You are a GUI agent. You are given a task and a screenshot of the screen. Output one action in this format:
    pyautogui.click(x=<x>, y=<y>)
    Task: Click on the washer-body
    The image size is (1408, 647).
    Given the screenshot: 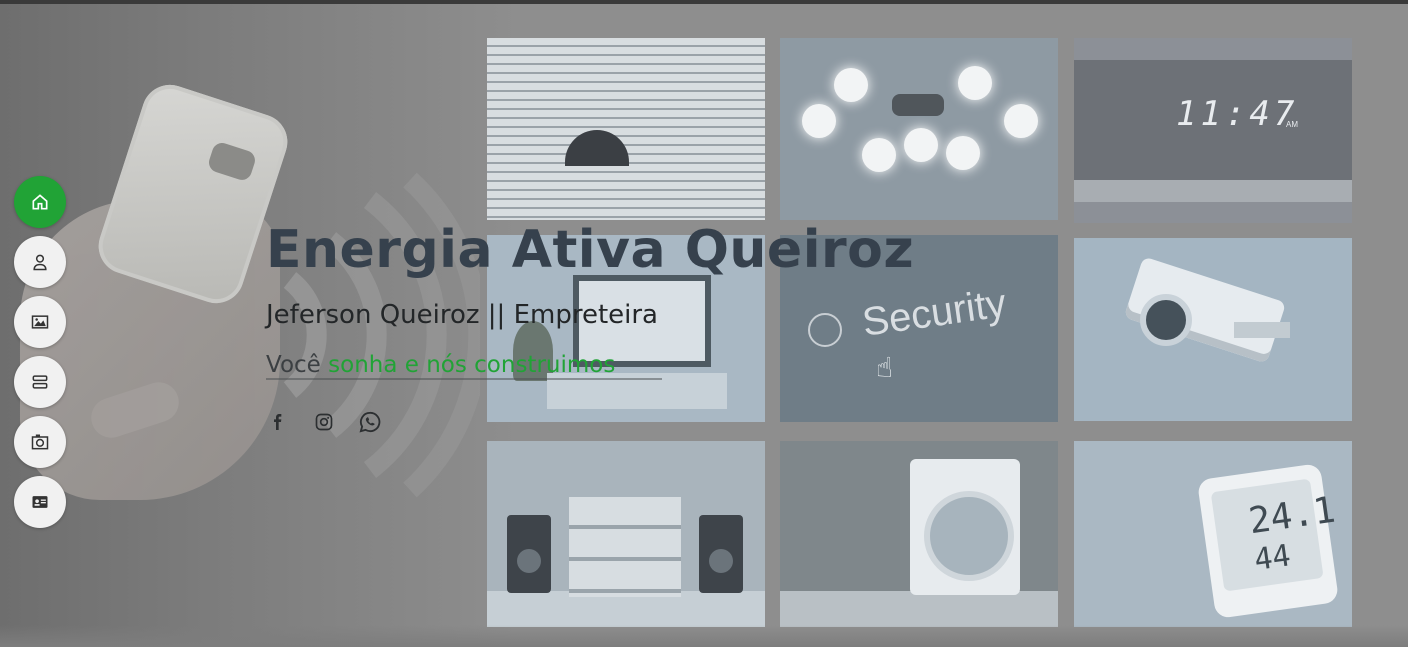 What is the action you would take?
    pyautogui.click(x=965, y=527)
    